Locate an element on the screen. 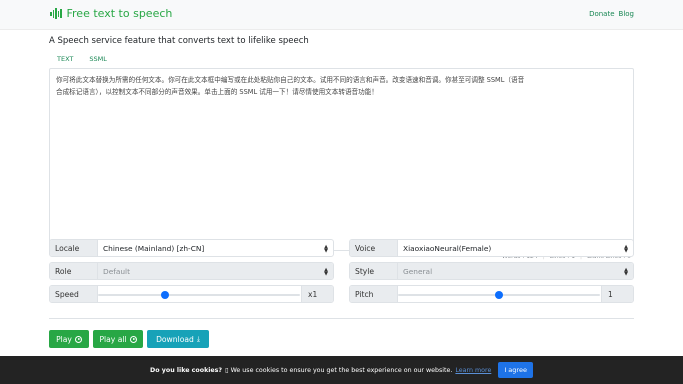  cookie-title: Do you like cookies? is located at coordinates (186, 370).